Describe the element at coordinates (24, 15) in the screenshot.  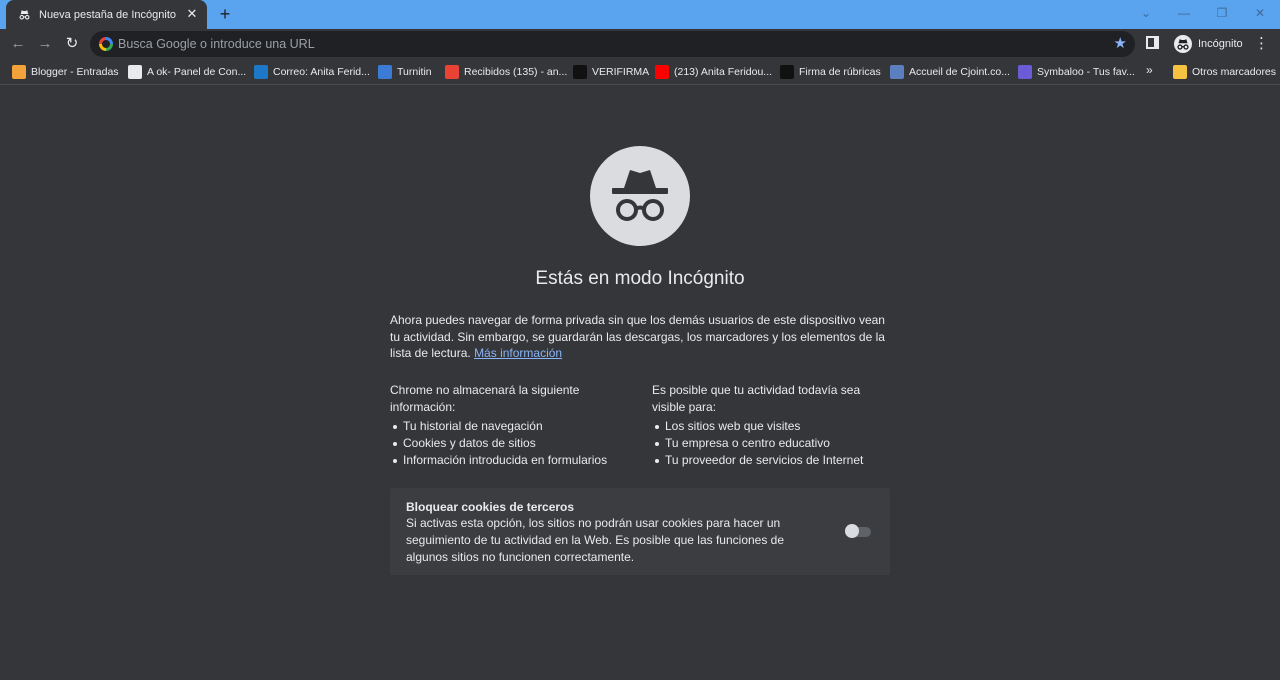
I see `incognito-icon` at that location.